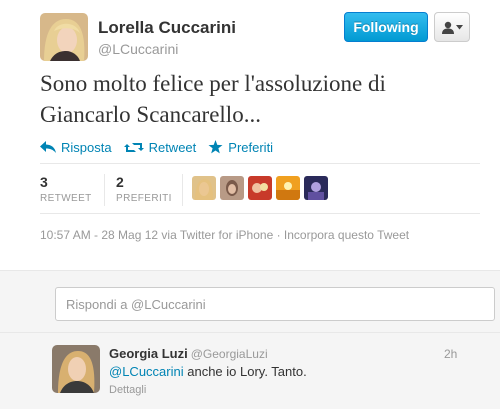 The image size is (500, 409). What do you see at coordinates (144, 198) in the screenshot?
I see `favorite-count-label: PREFERITI` at bounding box center [144, 198].